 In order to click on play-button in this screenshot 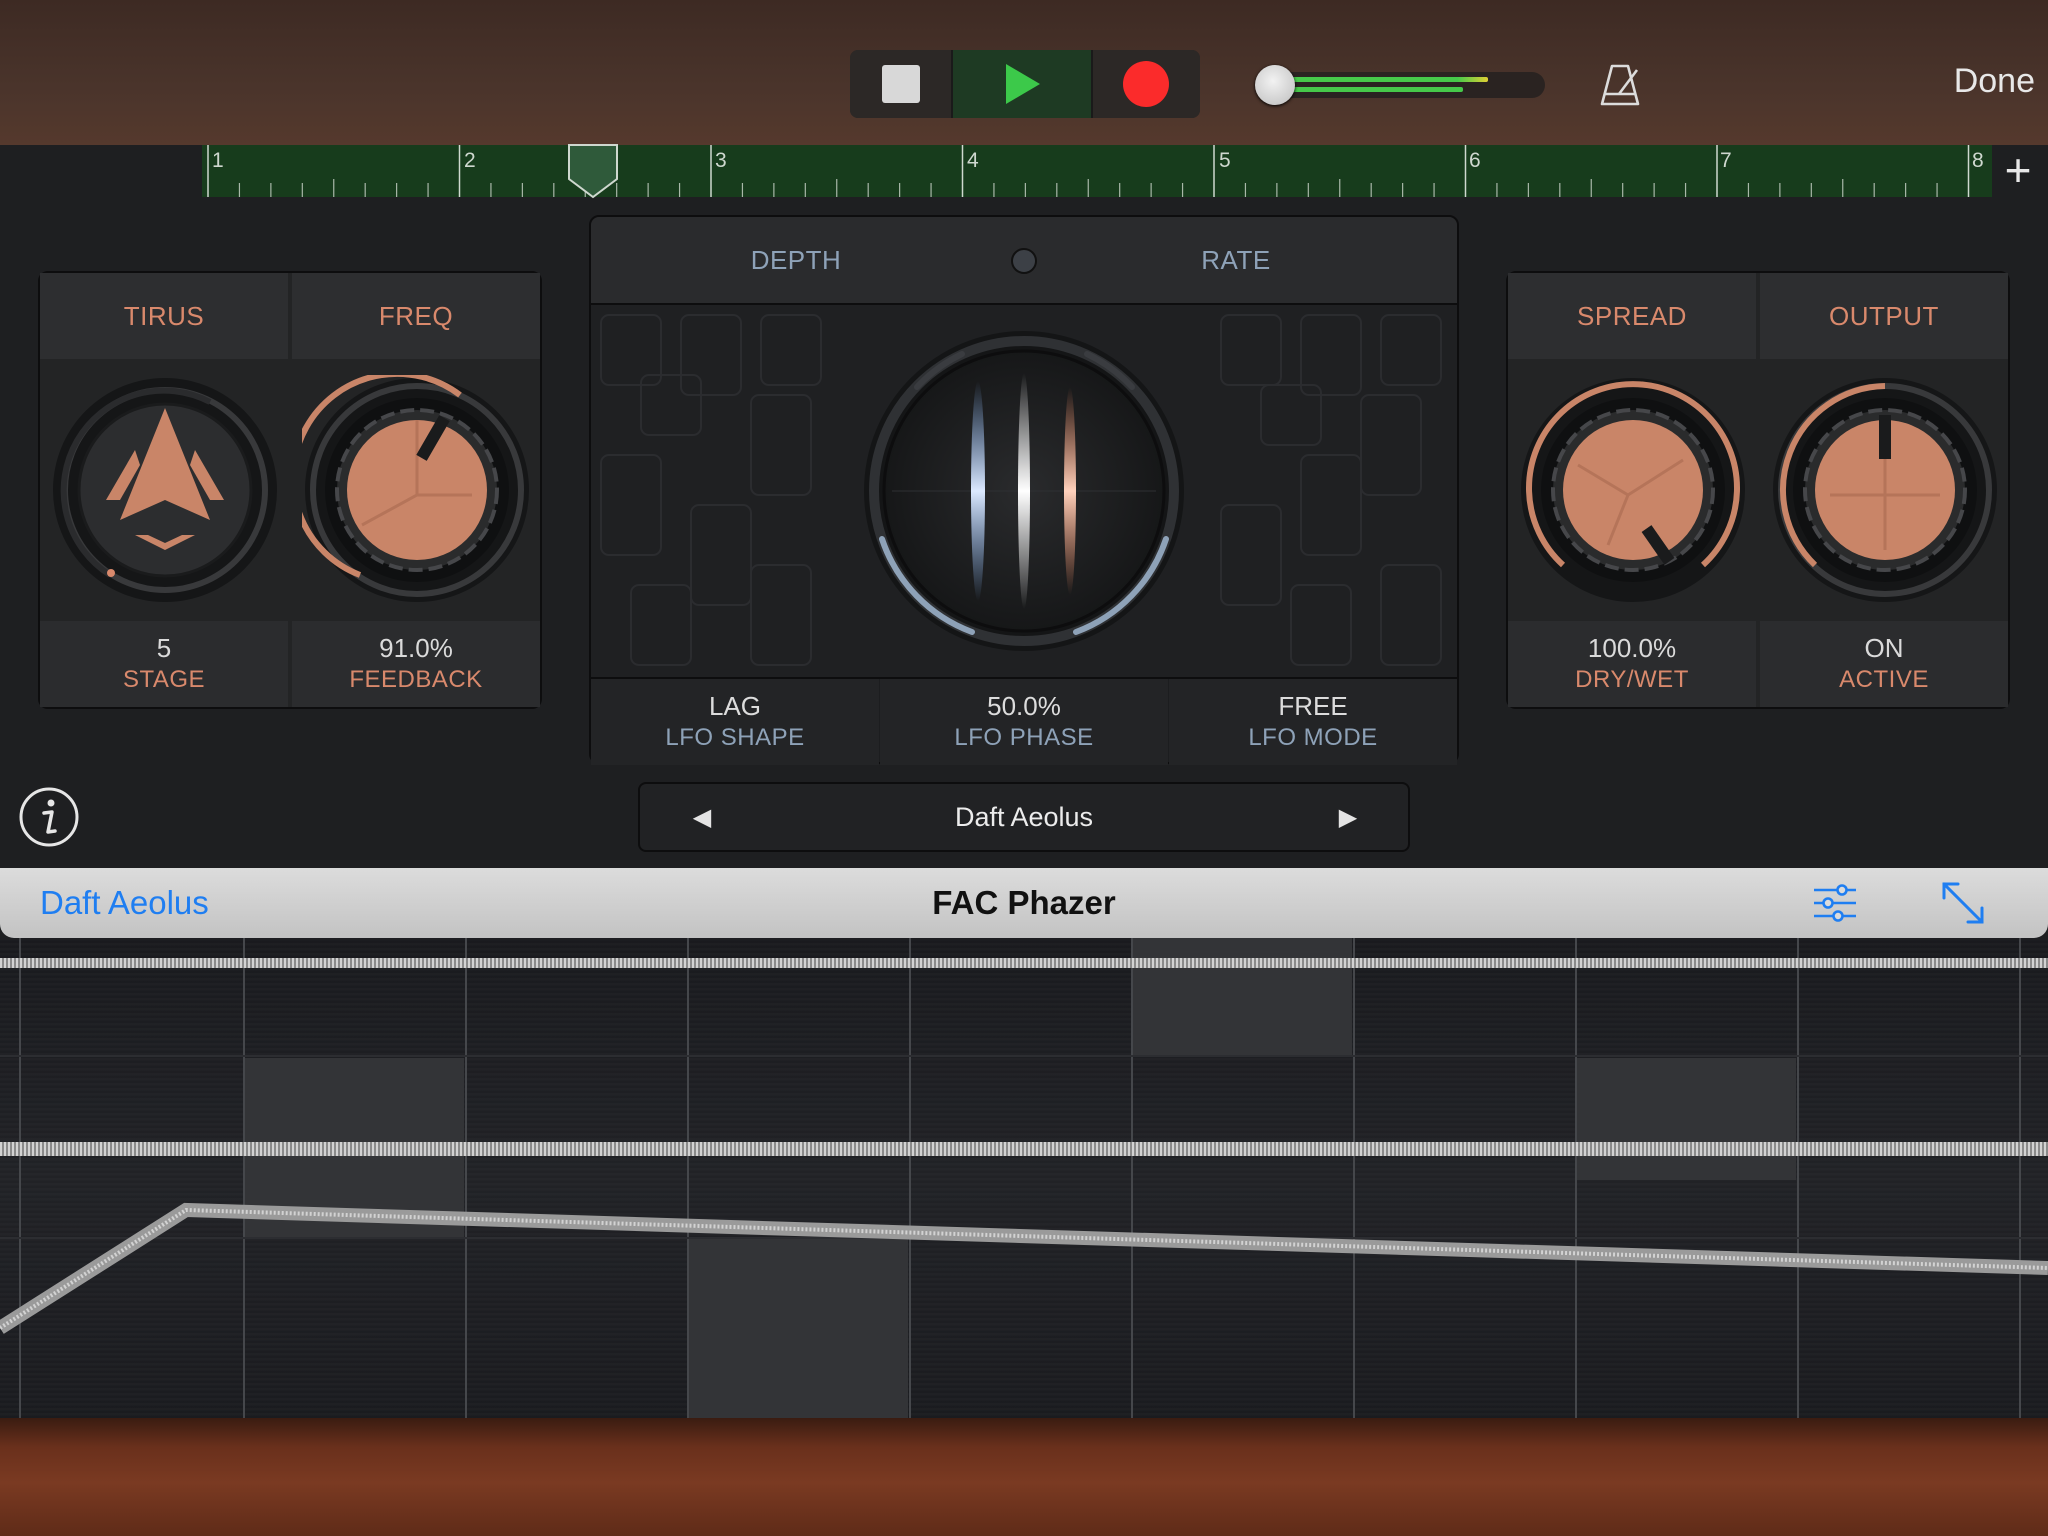, I will do `click(1022, 84)`.